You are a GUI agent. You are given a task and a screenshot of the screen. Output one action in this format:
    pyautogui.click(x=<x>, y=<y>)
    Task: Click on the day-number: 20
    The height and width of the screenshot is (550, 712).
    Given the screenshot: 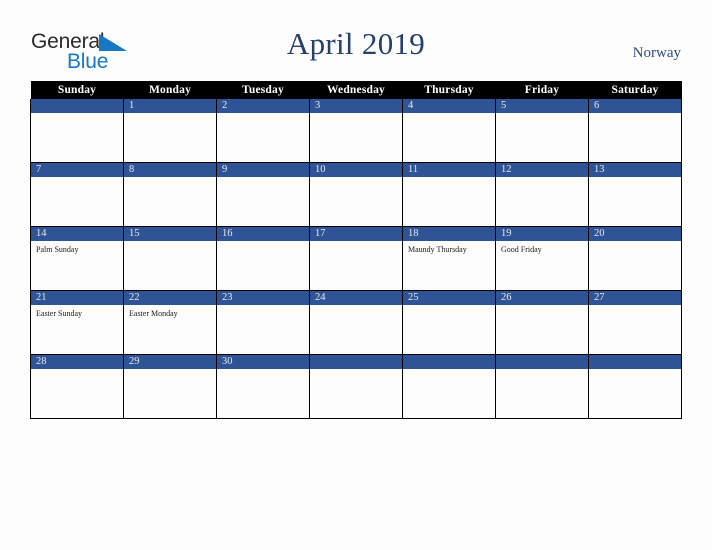 What is the action you would take?
    pyautogui.click(x=635, y=234)
    